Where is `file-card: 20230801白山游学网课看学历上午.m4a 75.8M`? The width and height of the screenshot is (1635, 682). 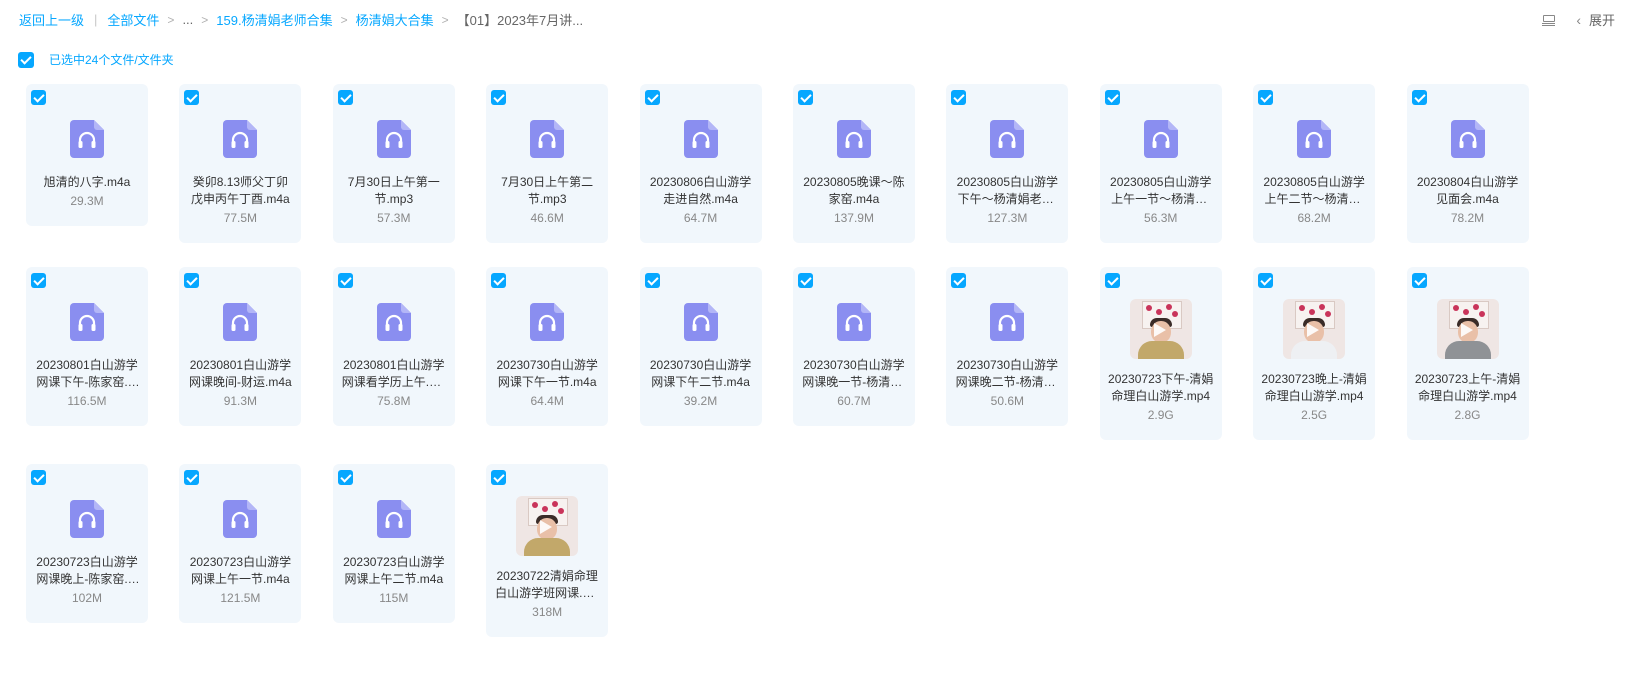 file-card: 20230801白山游学网课看学历上午.m4a 75.8M is located at coordinates (393, 346).